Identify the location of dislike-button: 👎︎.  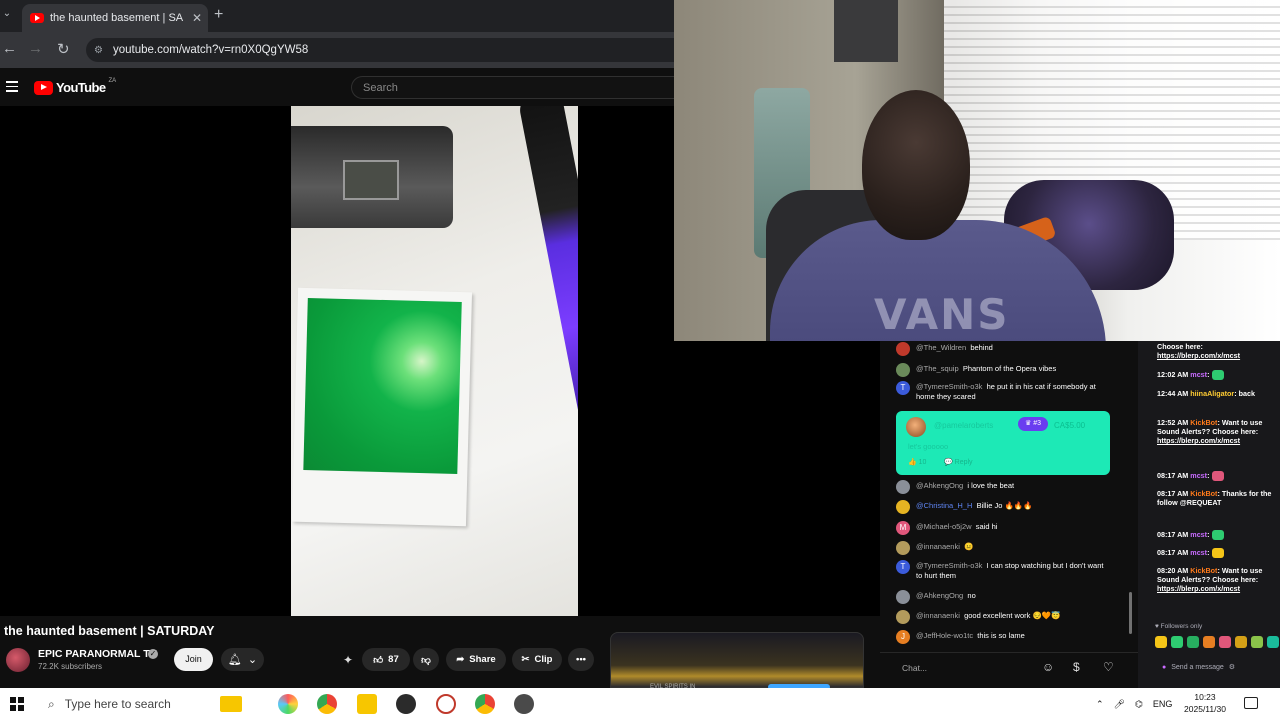
(426, 659).